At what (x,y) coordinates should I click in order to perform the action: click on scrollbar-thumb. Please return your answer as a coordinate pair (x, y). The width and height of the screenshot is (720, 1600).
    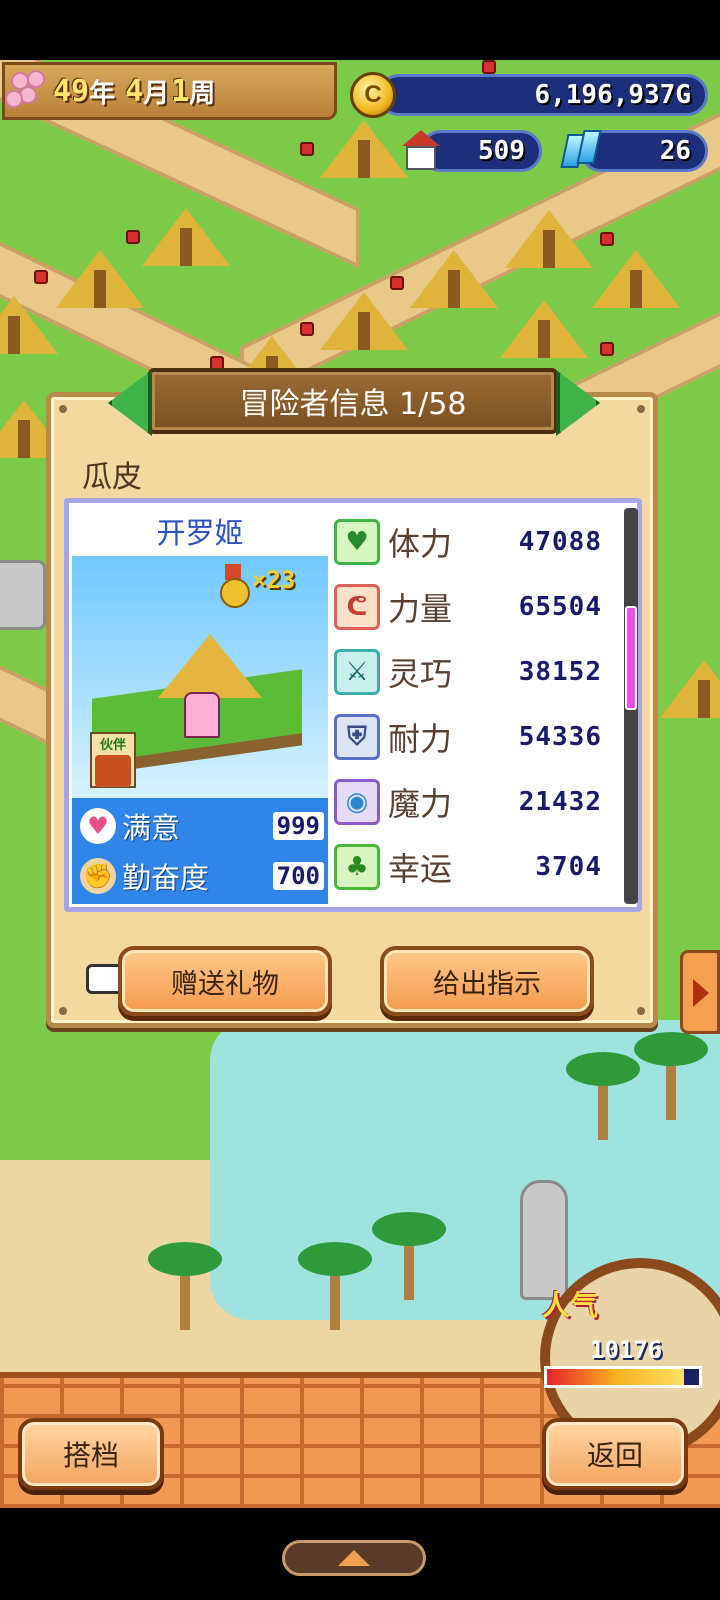
    Looking at the image, I should click on (631, 658).